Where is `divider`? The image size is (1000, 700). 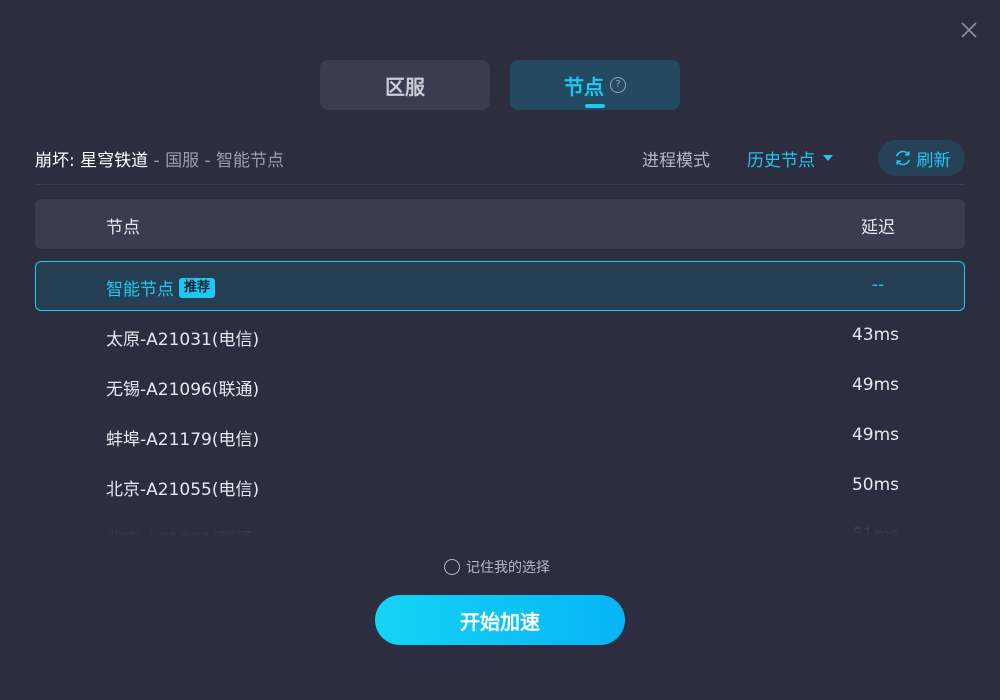 divider is located at coordinates (500, 184).